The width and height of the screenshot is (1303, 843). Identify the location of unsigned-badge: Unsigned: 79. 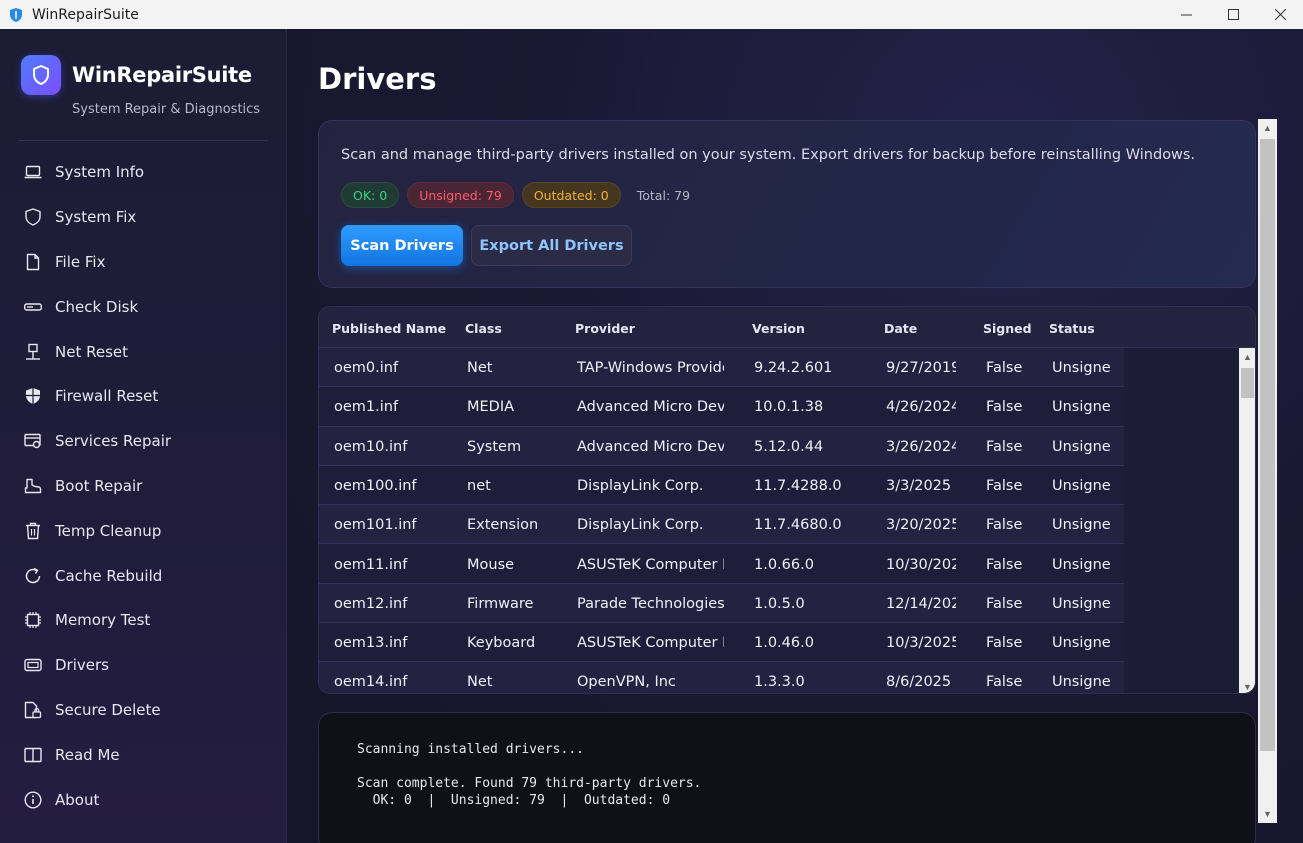
(460, 195).